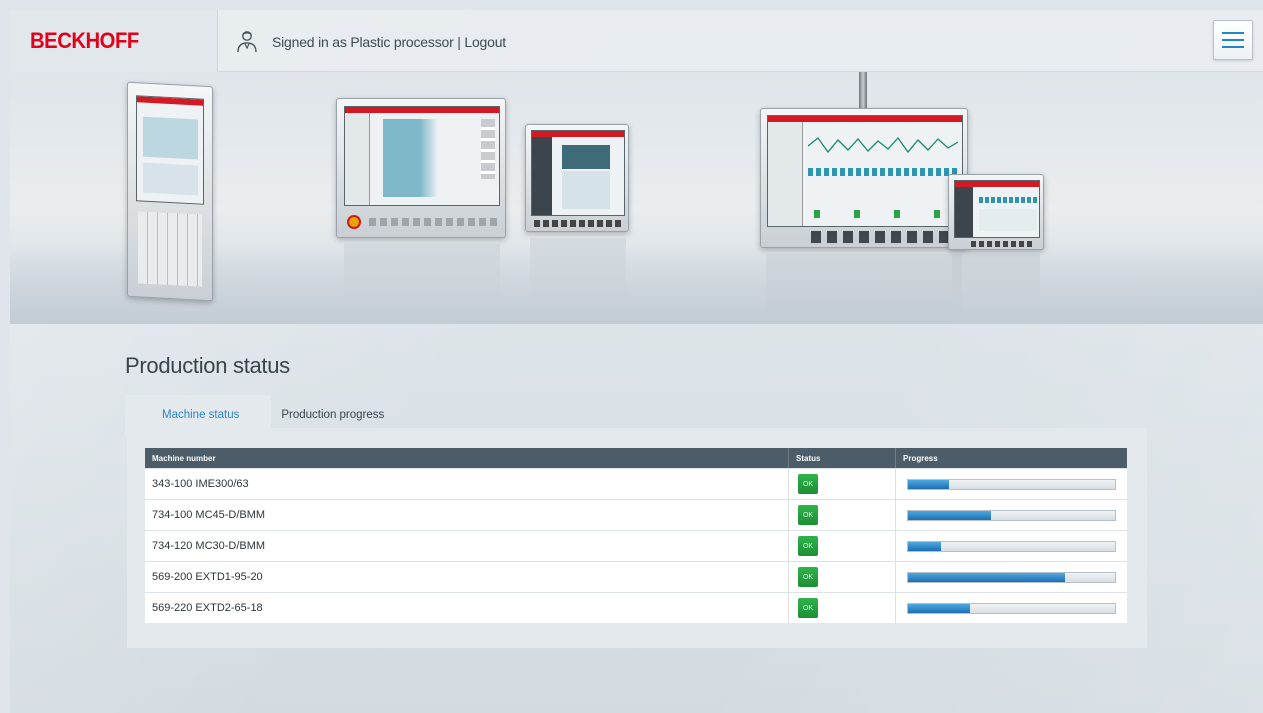 Image resolution: width=1263 pixels, height=713 pixels. I want to click on user-info: Signed in as Plastic processor | Logout, so click(371, 42).